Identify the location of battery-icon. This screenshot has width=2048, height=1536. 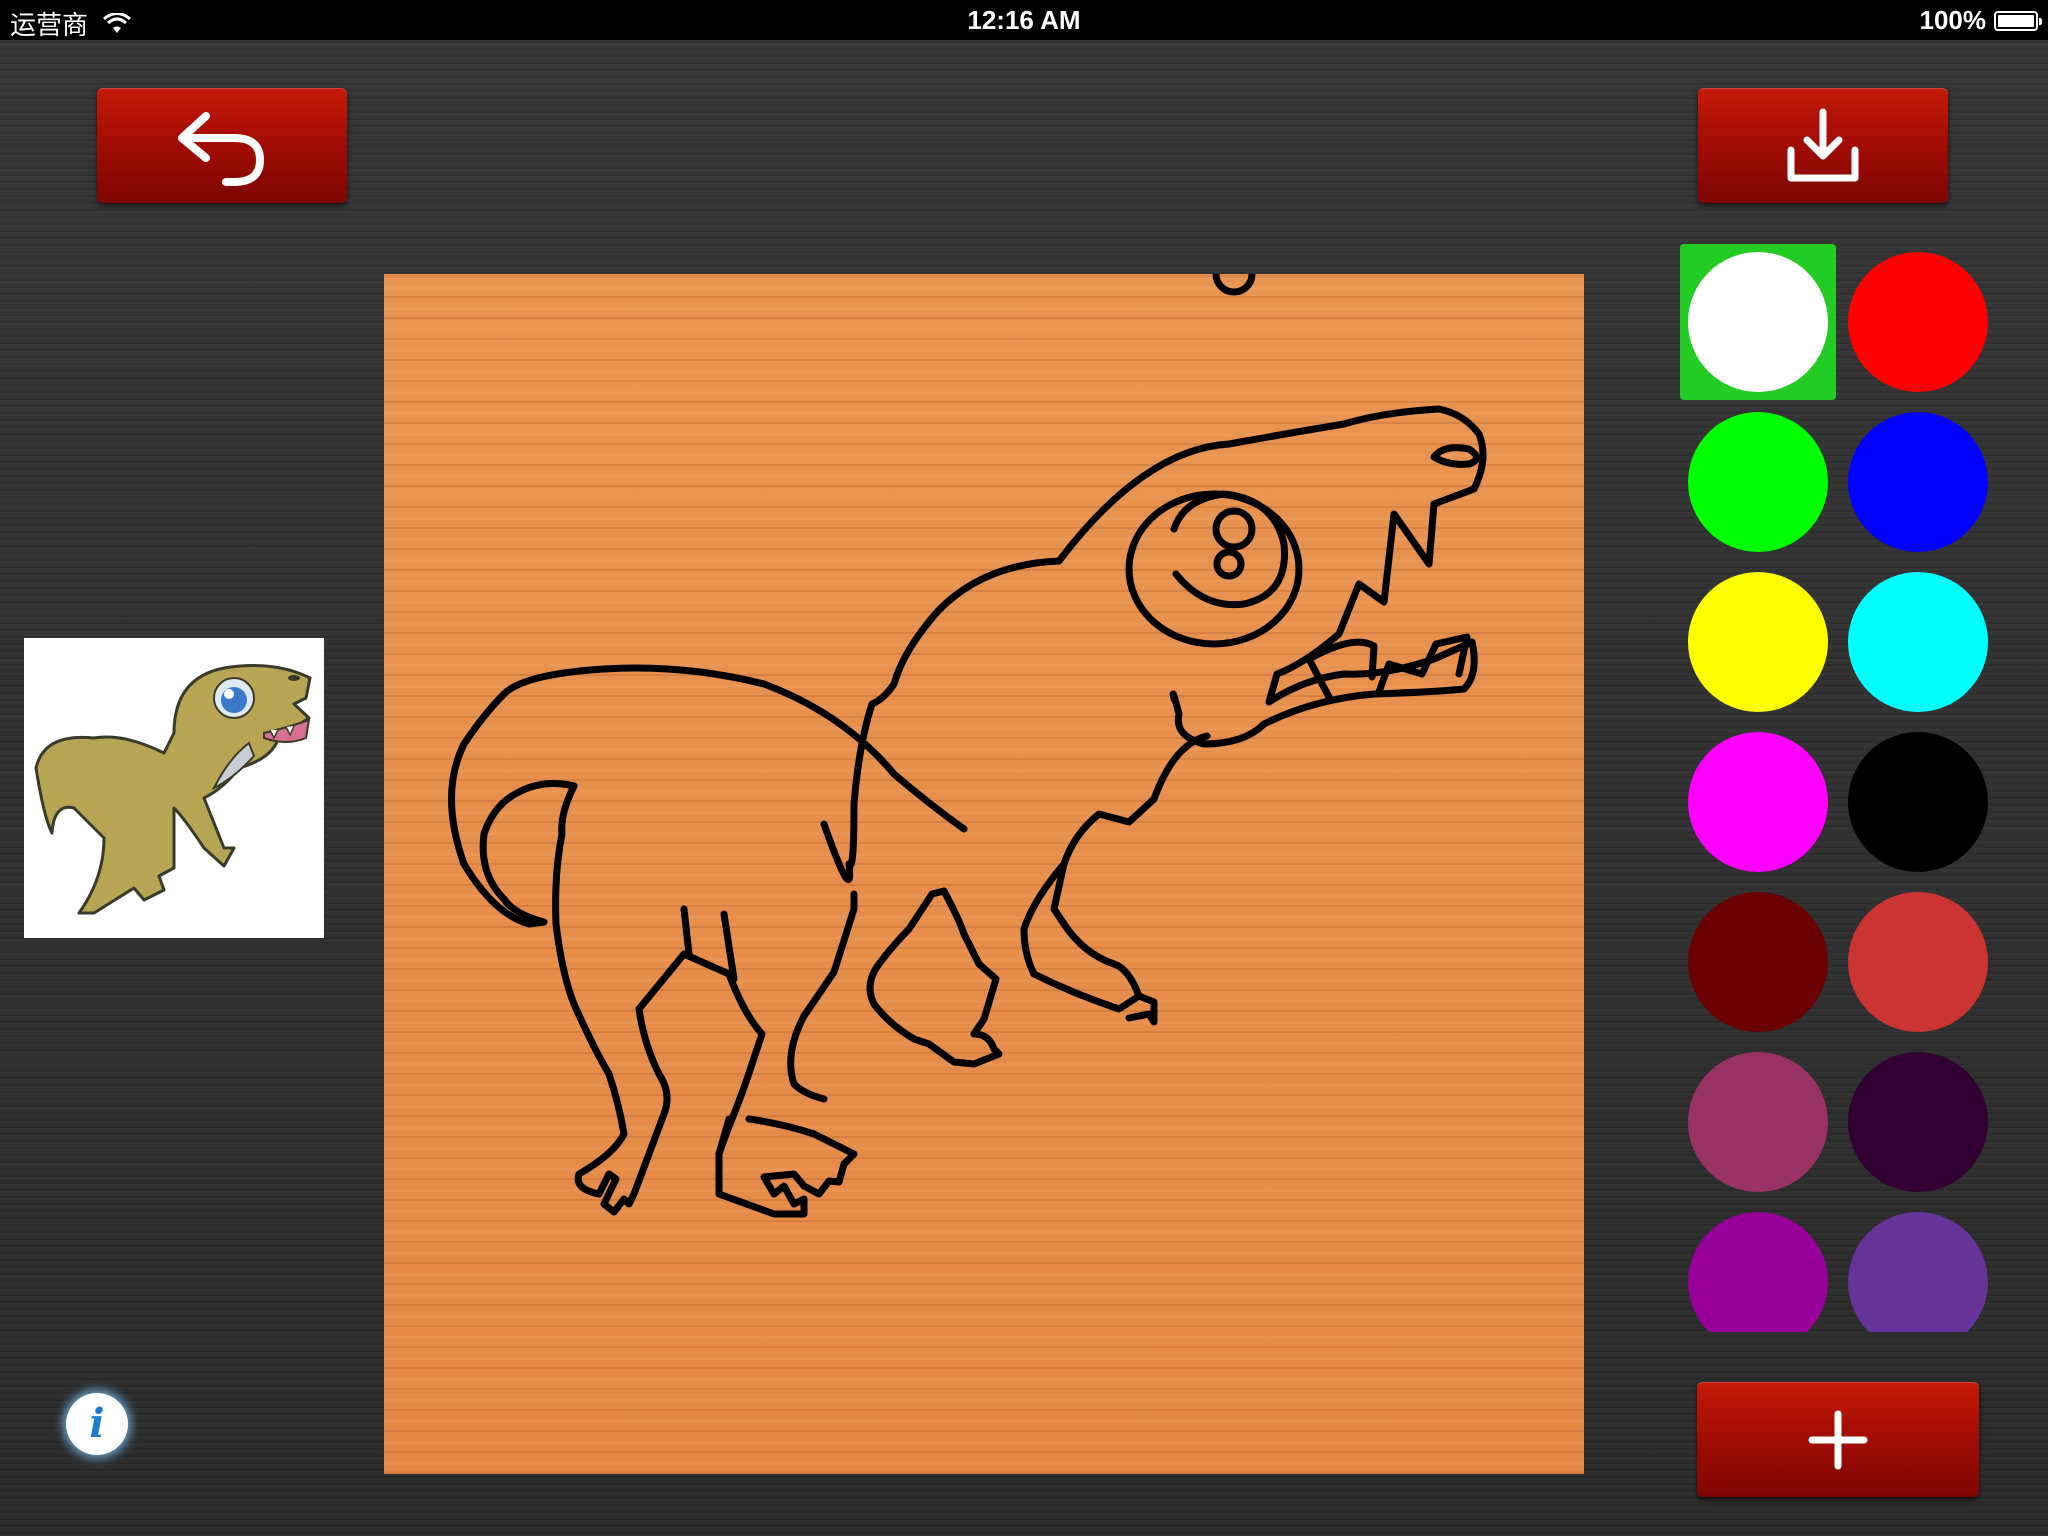
(2018, 20).